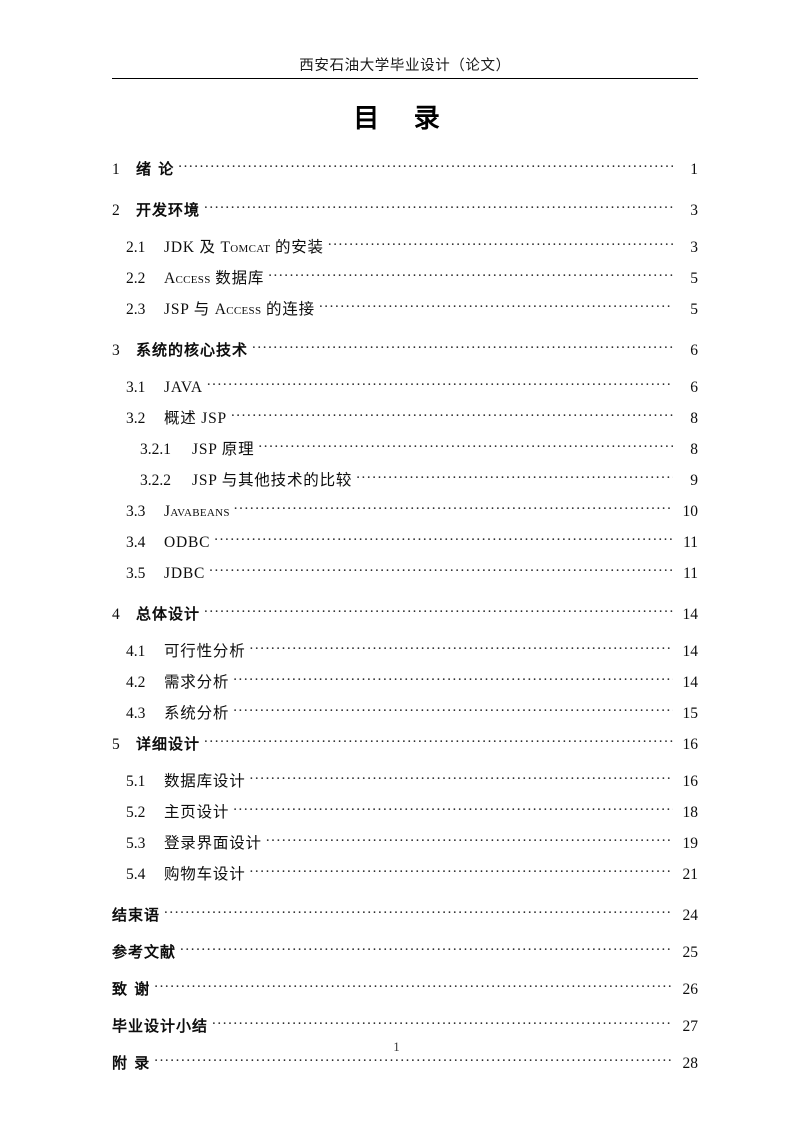 The image size is (793, 1122). I want to click on toc-entry: 3 系统的核心技术 6, so click(405, 350).